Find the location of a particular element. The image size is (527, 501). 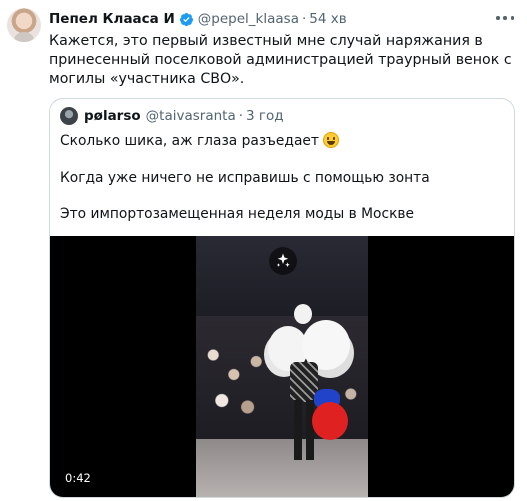

author-name-text: Пепел Клааса is located at coordinates (104, 19).